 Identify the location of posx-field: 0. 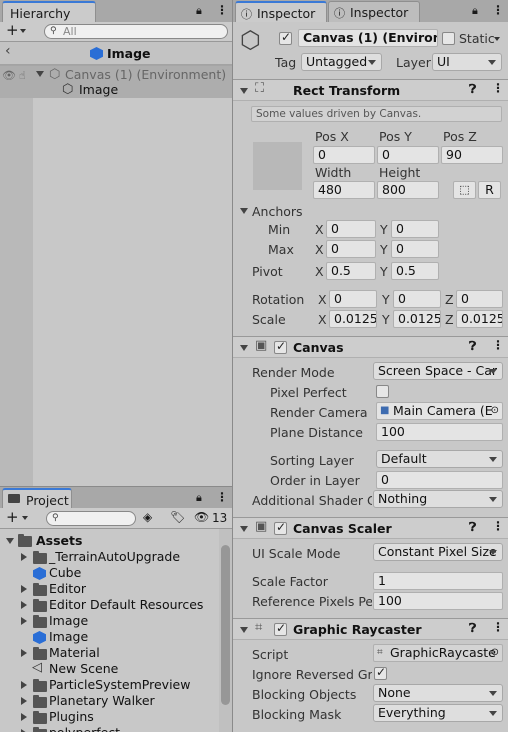
(344, 155).